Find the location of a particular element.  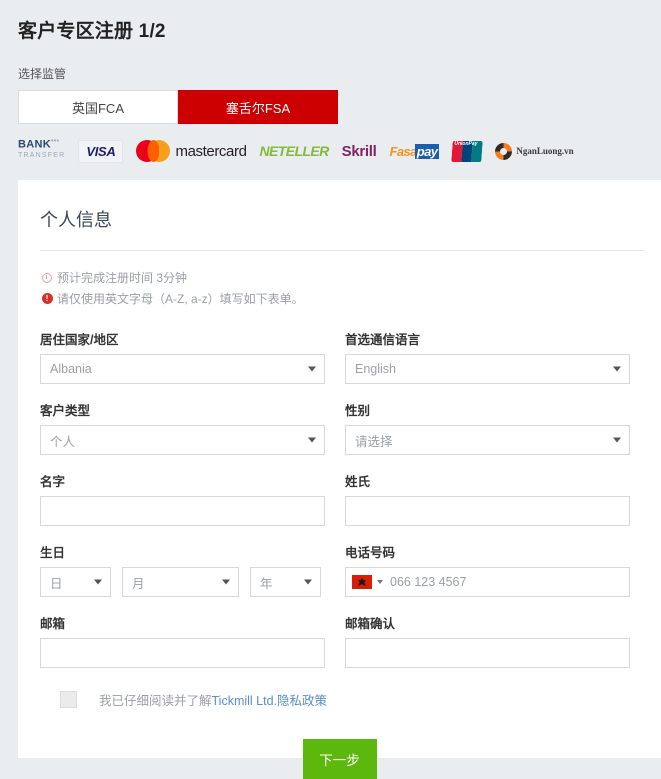

birthday-year-value: 年 is located at coordinates (266, 583).